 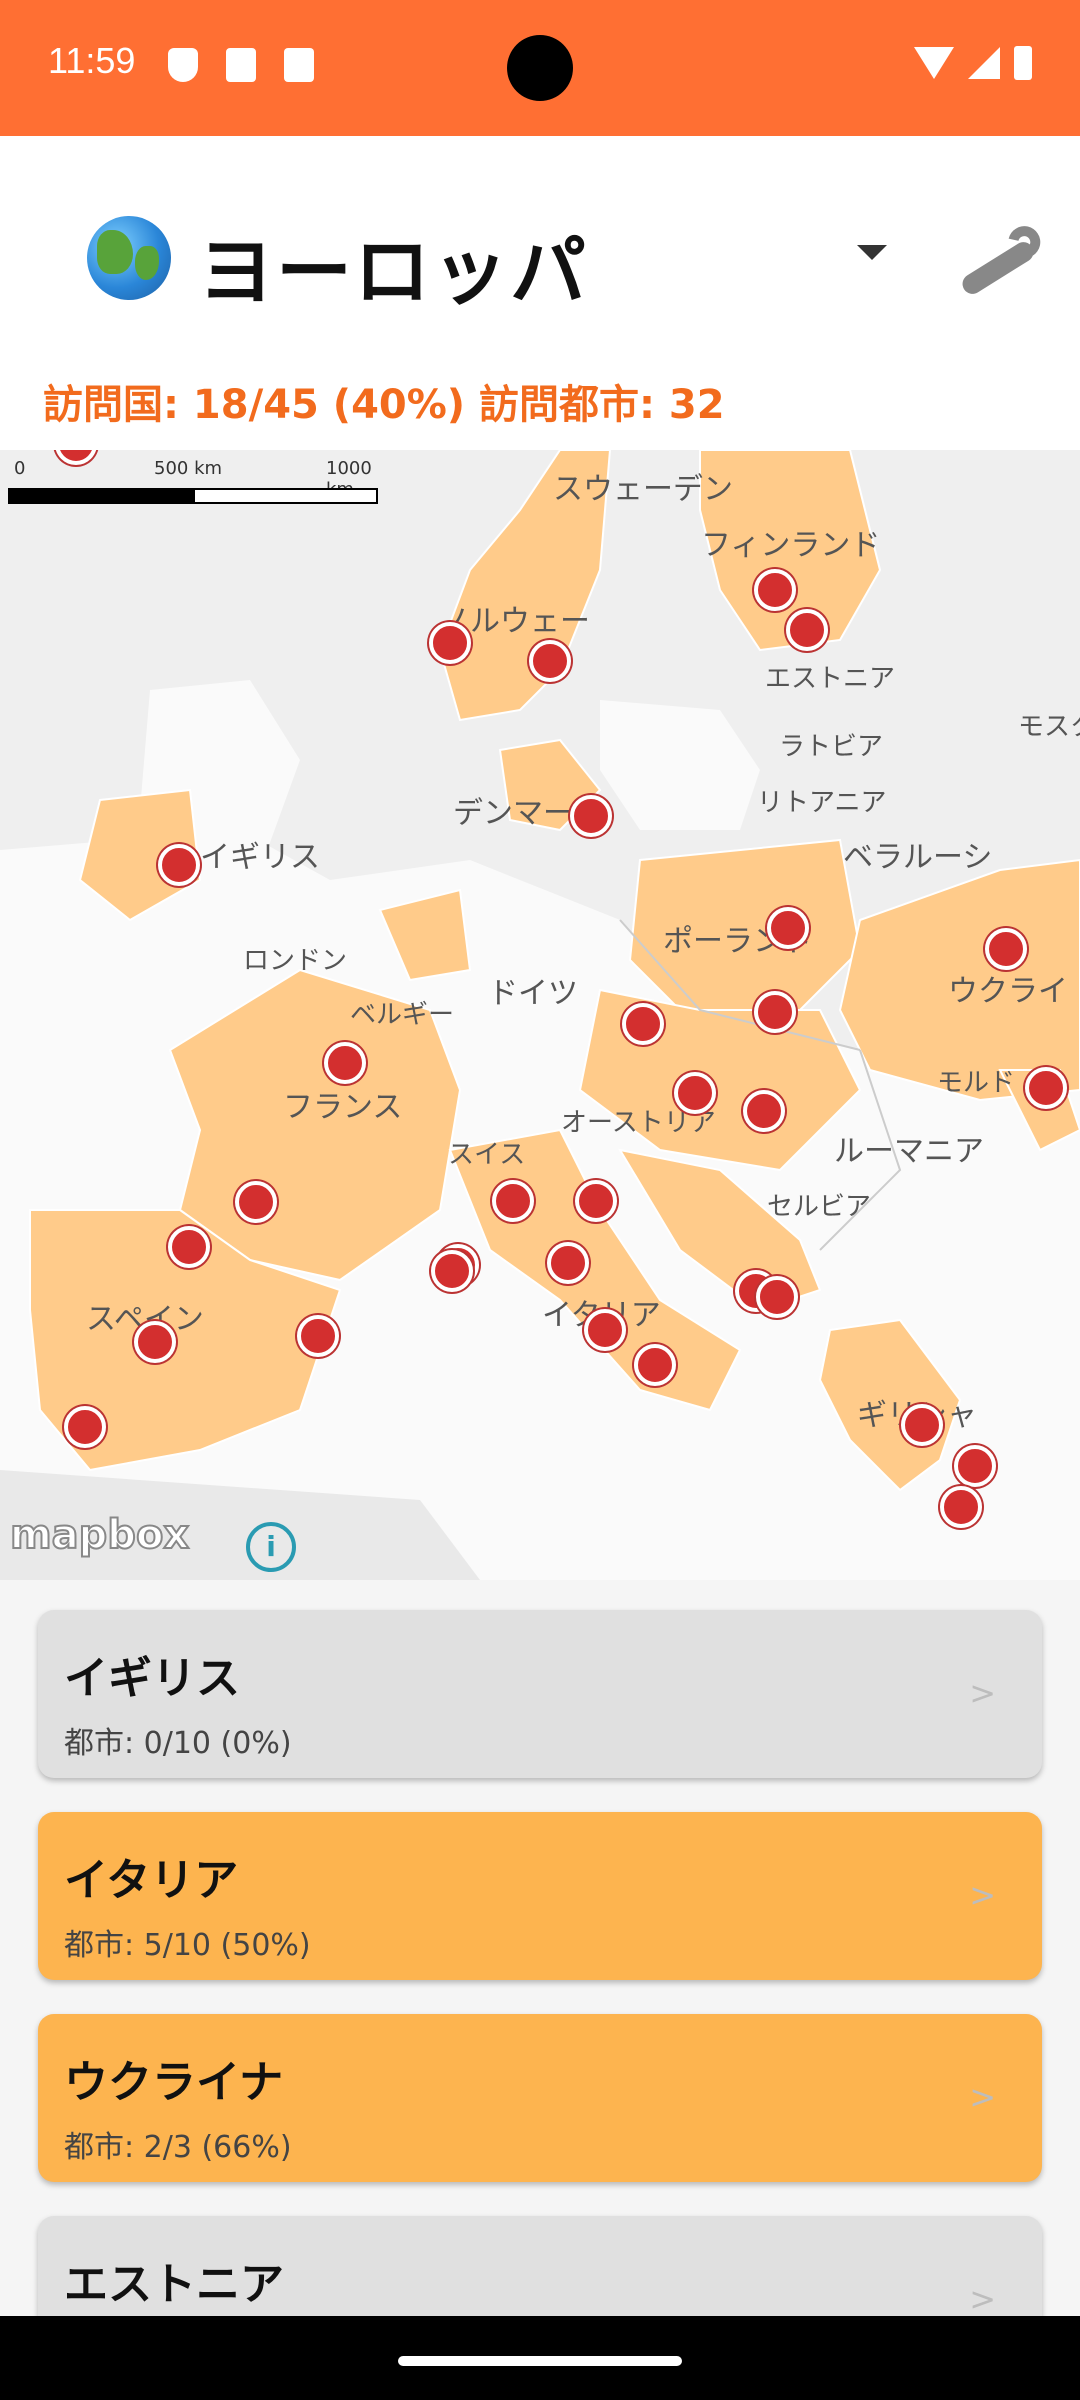 What do you see at coordinates (1023, 63) in the screenshot?
I see `battery-icon` at bounding box center [1023, 63].